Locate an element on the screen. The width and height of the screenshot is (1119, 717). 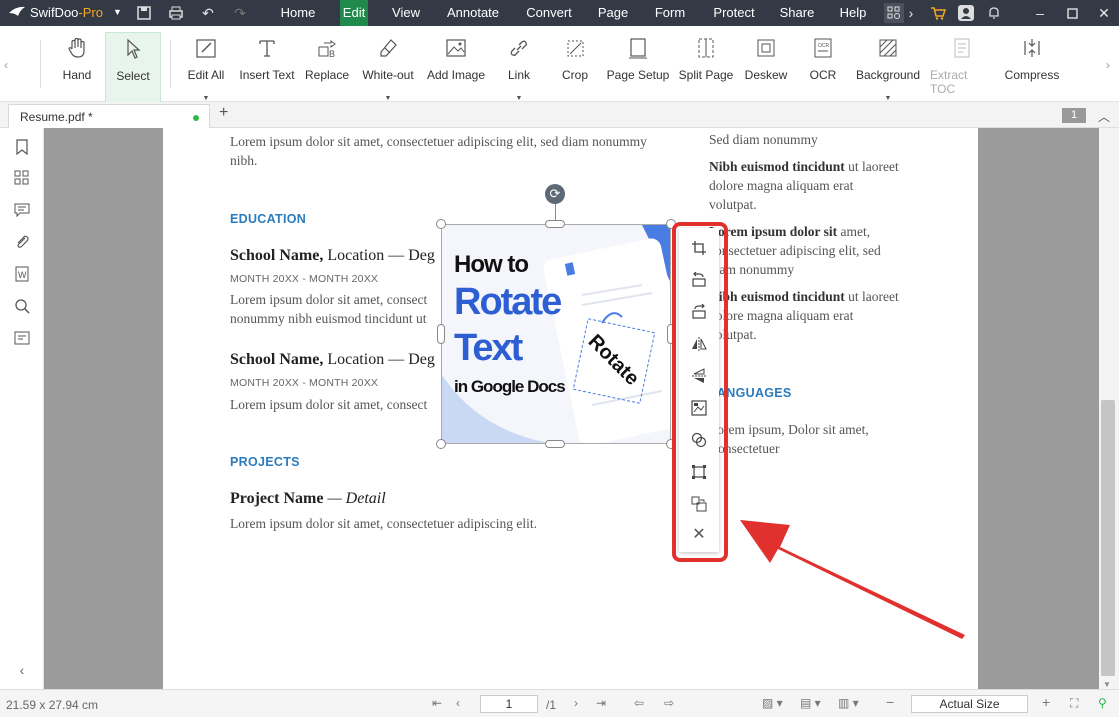
crop-button: Crop is located at coordinates (575, 65).